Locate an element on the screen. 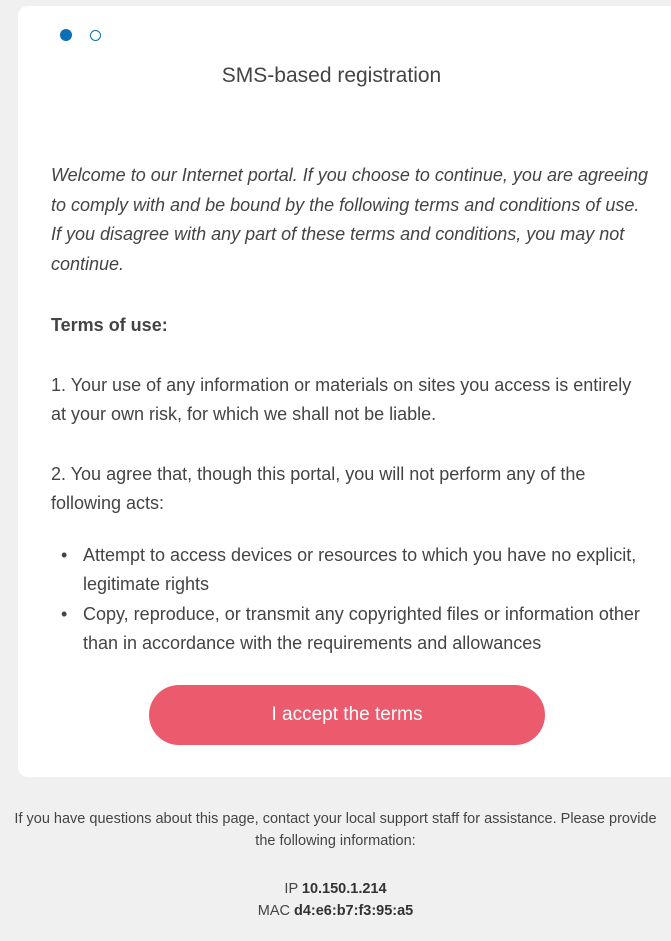 The width and height of the screenshot is (671, 941). ip-label: IP is located at coordinates (293, 889).